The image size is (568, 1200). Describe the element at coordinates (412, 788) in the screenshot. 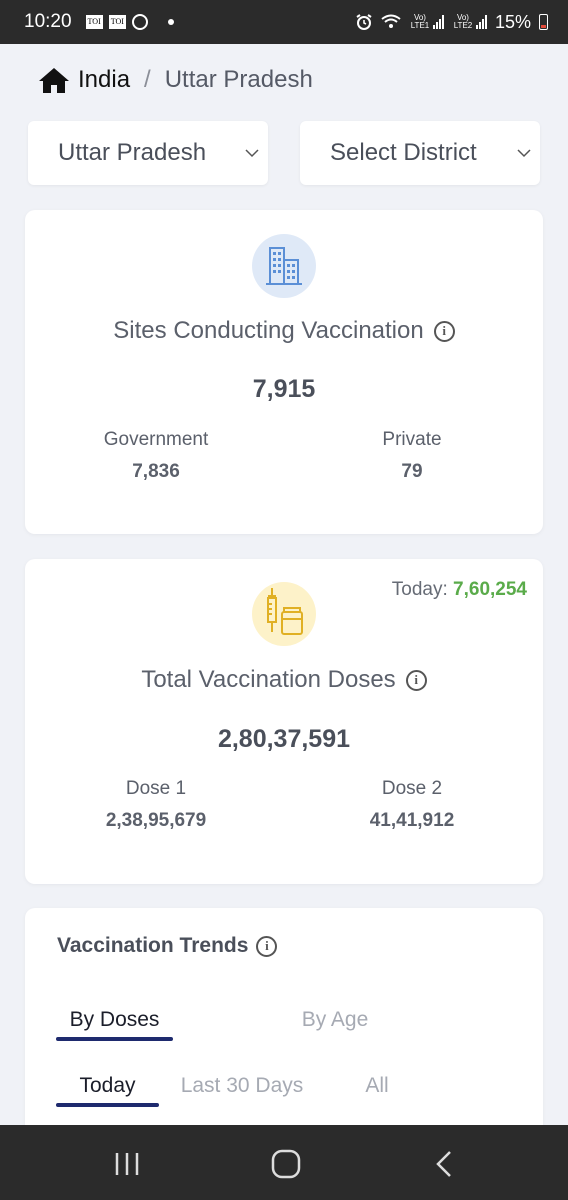

I see `dose2-label: Dose 2` at that location.